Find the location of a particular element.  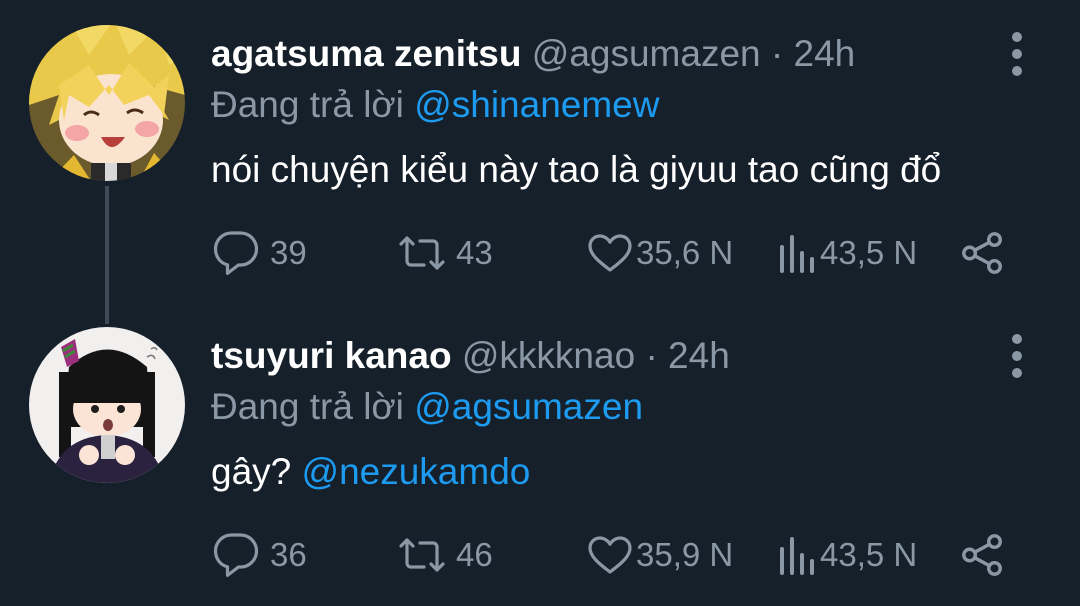

tweet-text-mention: @nezukamdo is located at coordinates (416, 471).